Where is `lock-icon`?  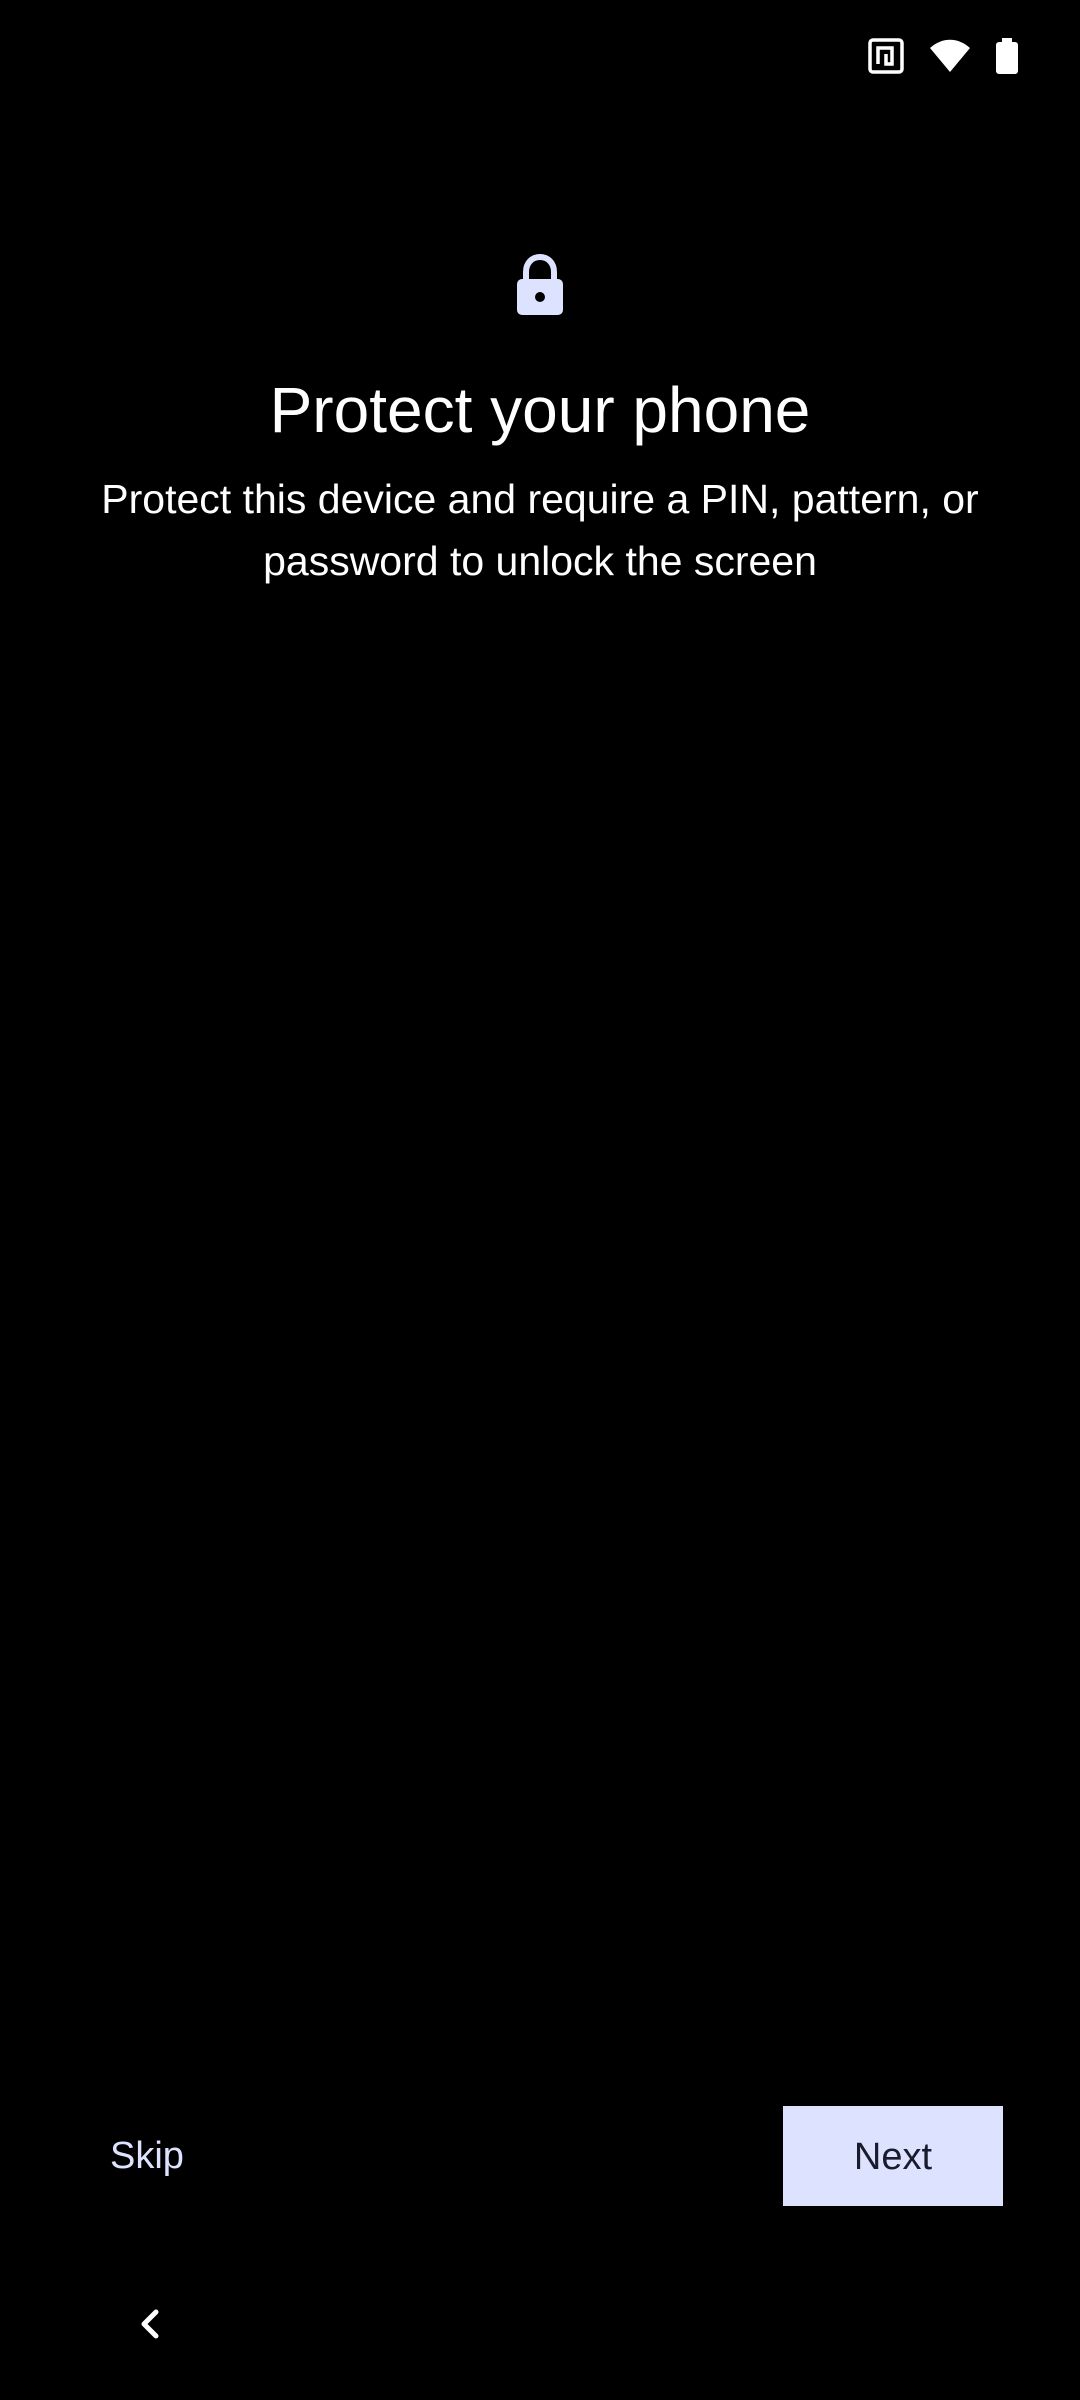
lock-icon is located at coordinates (540, 284).